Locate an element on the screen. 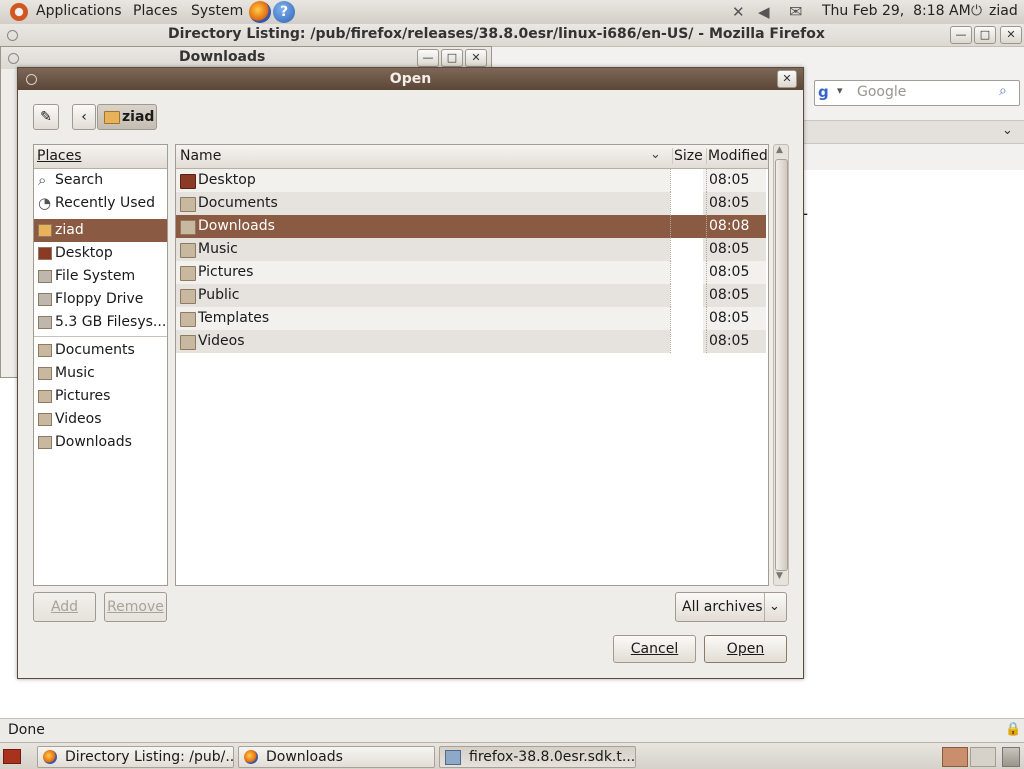 The width and height of the screenshot is (1024, 769). cancel-button: Cancel is located at coordinates (654, 649).